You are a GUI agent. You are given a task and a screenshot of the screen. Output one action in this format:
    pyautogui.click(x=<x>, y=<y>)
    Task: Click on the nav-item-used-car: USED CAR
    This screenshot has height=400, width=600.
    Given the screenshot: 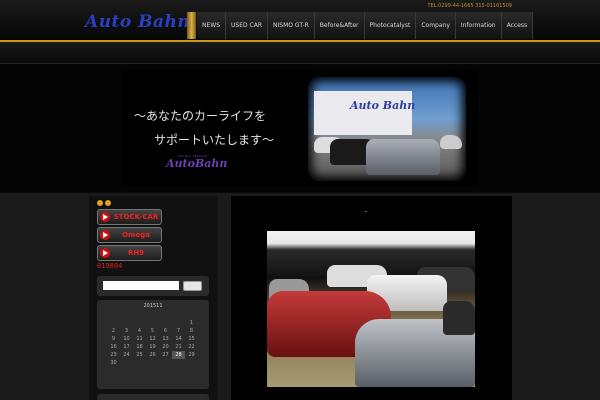 What is the action you would take?
    pyautogui.click(x=247, y=25)
    